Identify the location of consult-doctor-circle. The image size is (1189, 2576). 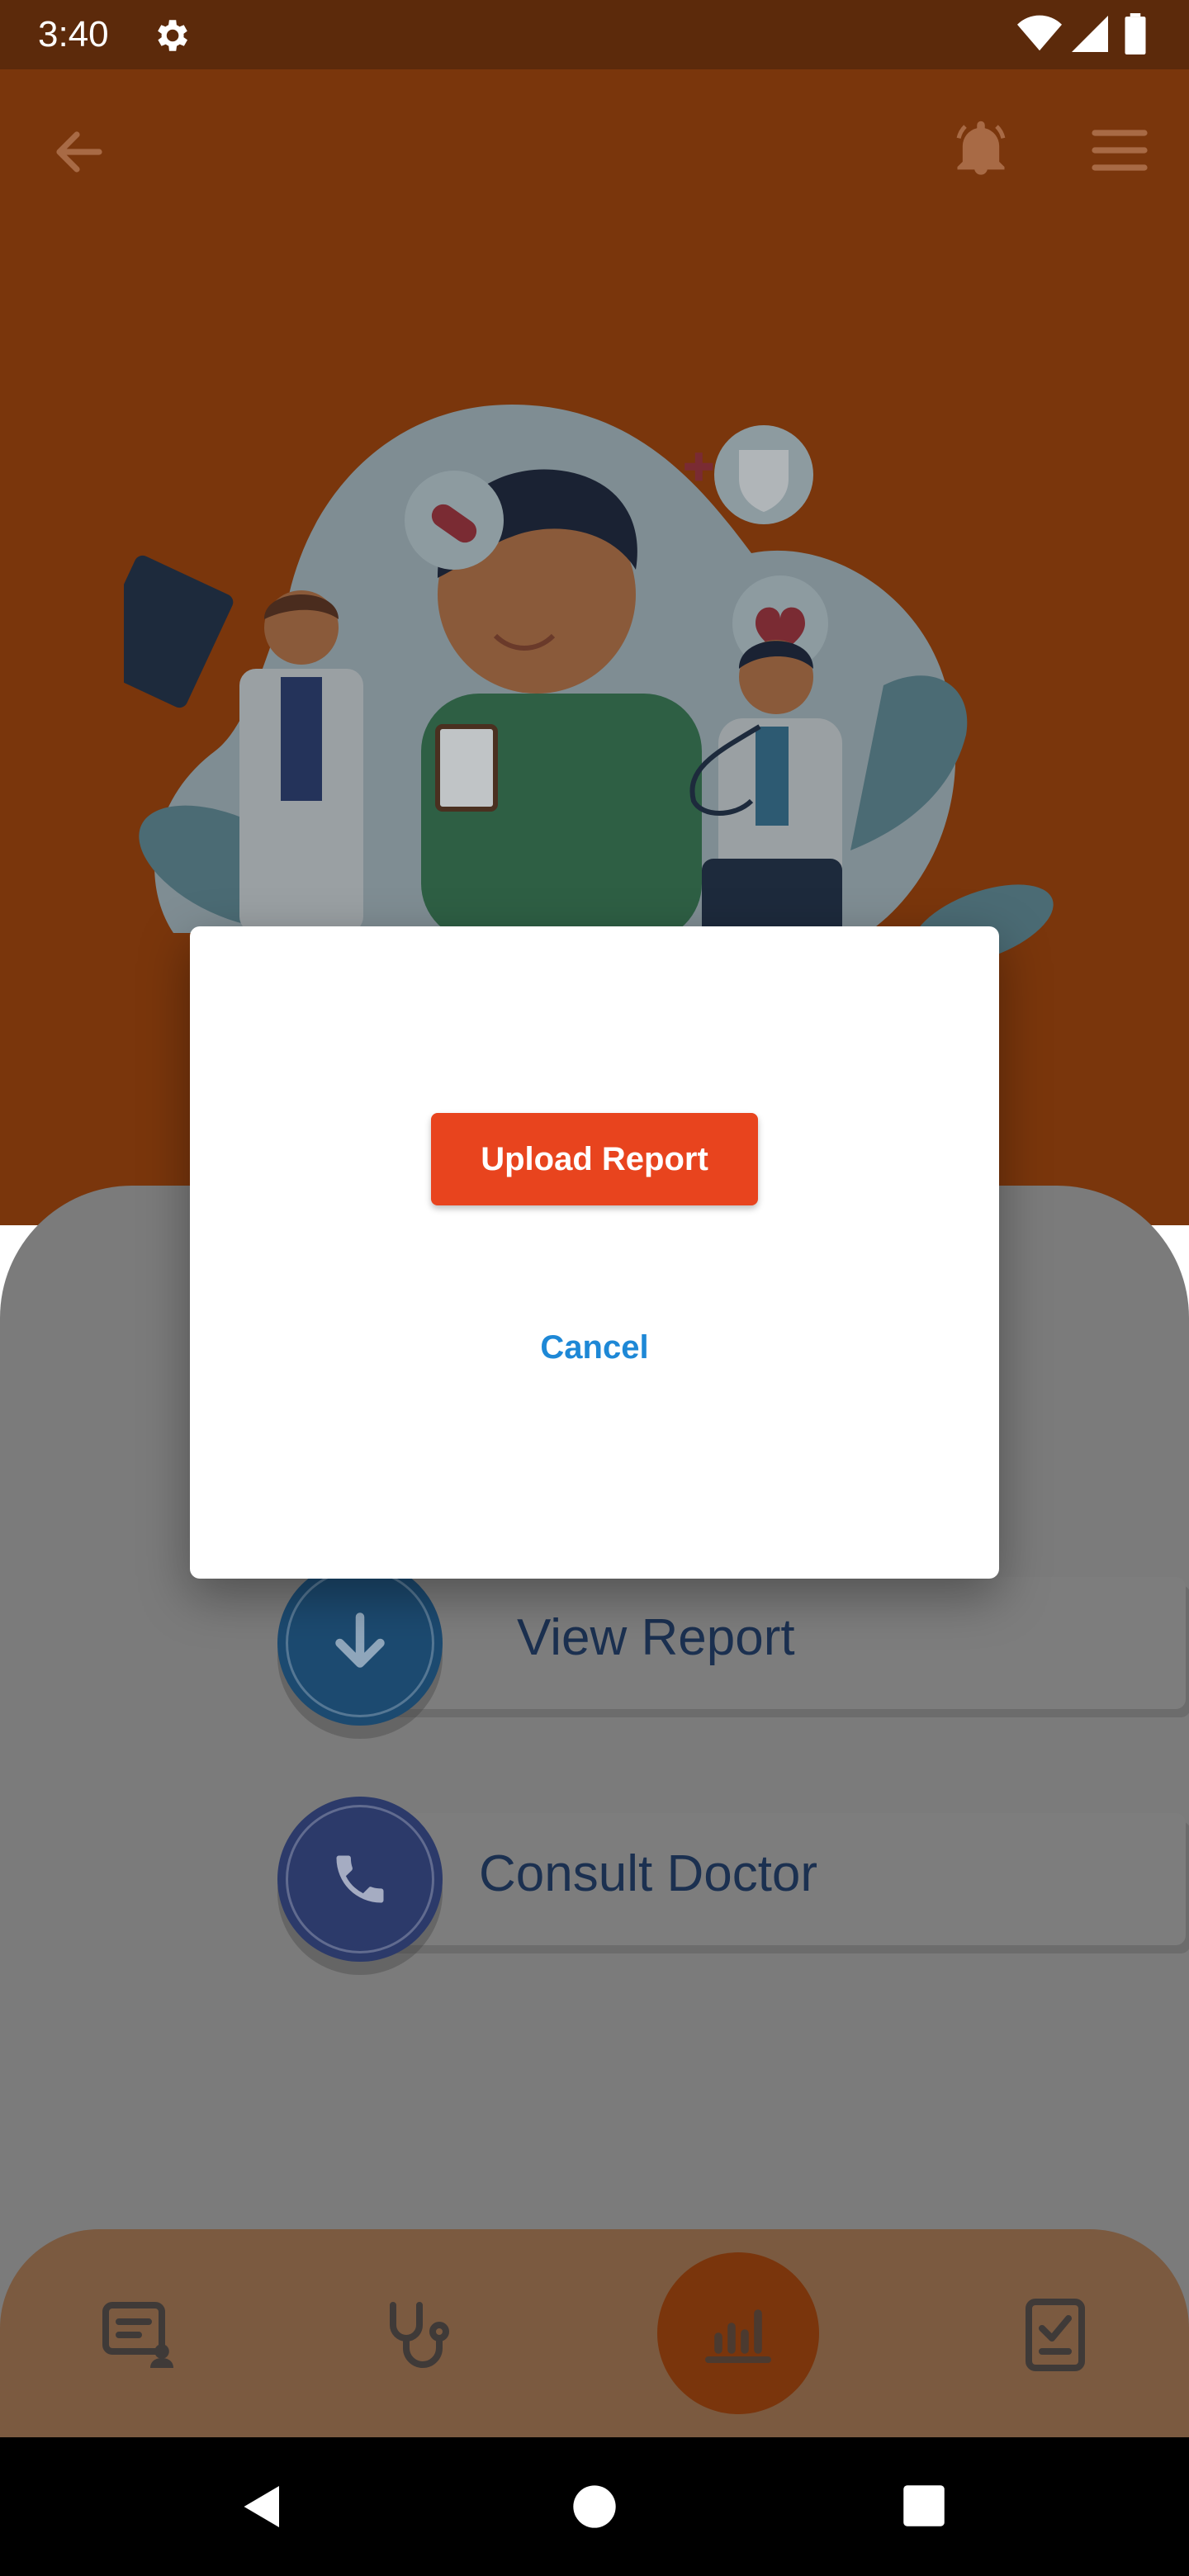
(360, 1879).